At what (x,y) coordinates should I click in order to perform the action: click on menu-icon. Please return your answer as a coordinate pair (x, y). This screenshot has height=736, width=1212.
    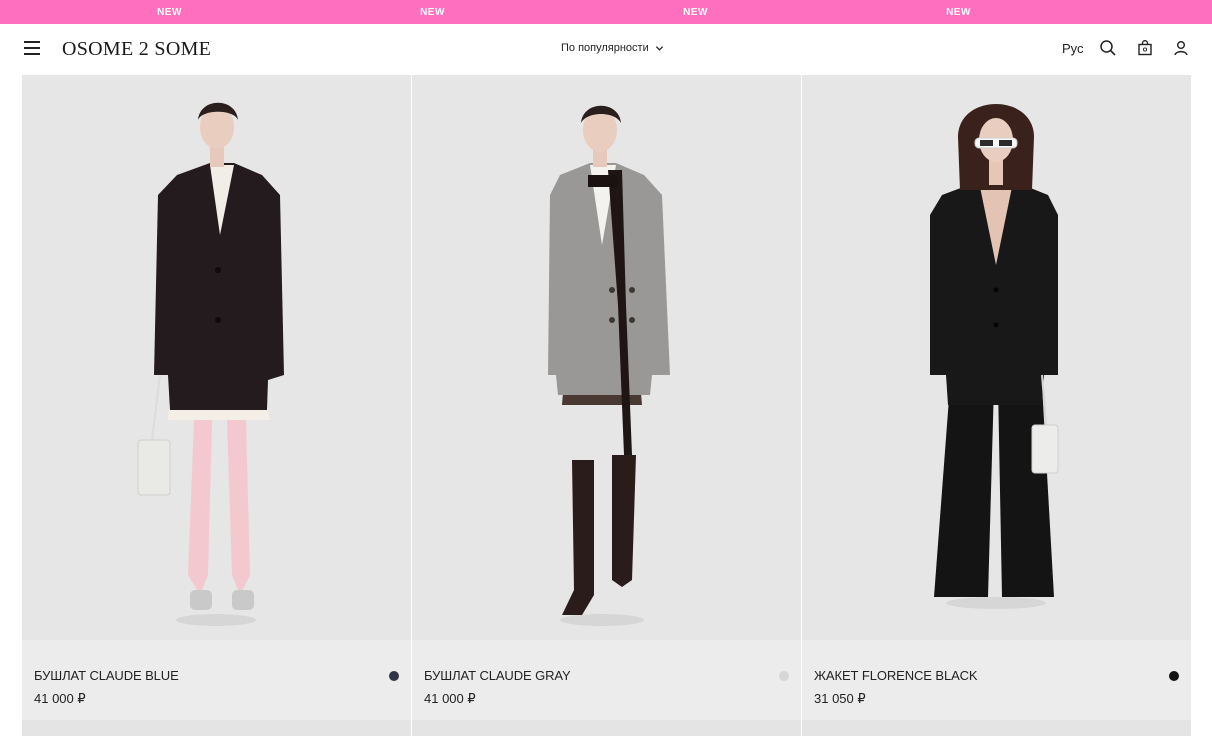
    Looking at the image, I should click on (32, 48).